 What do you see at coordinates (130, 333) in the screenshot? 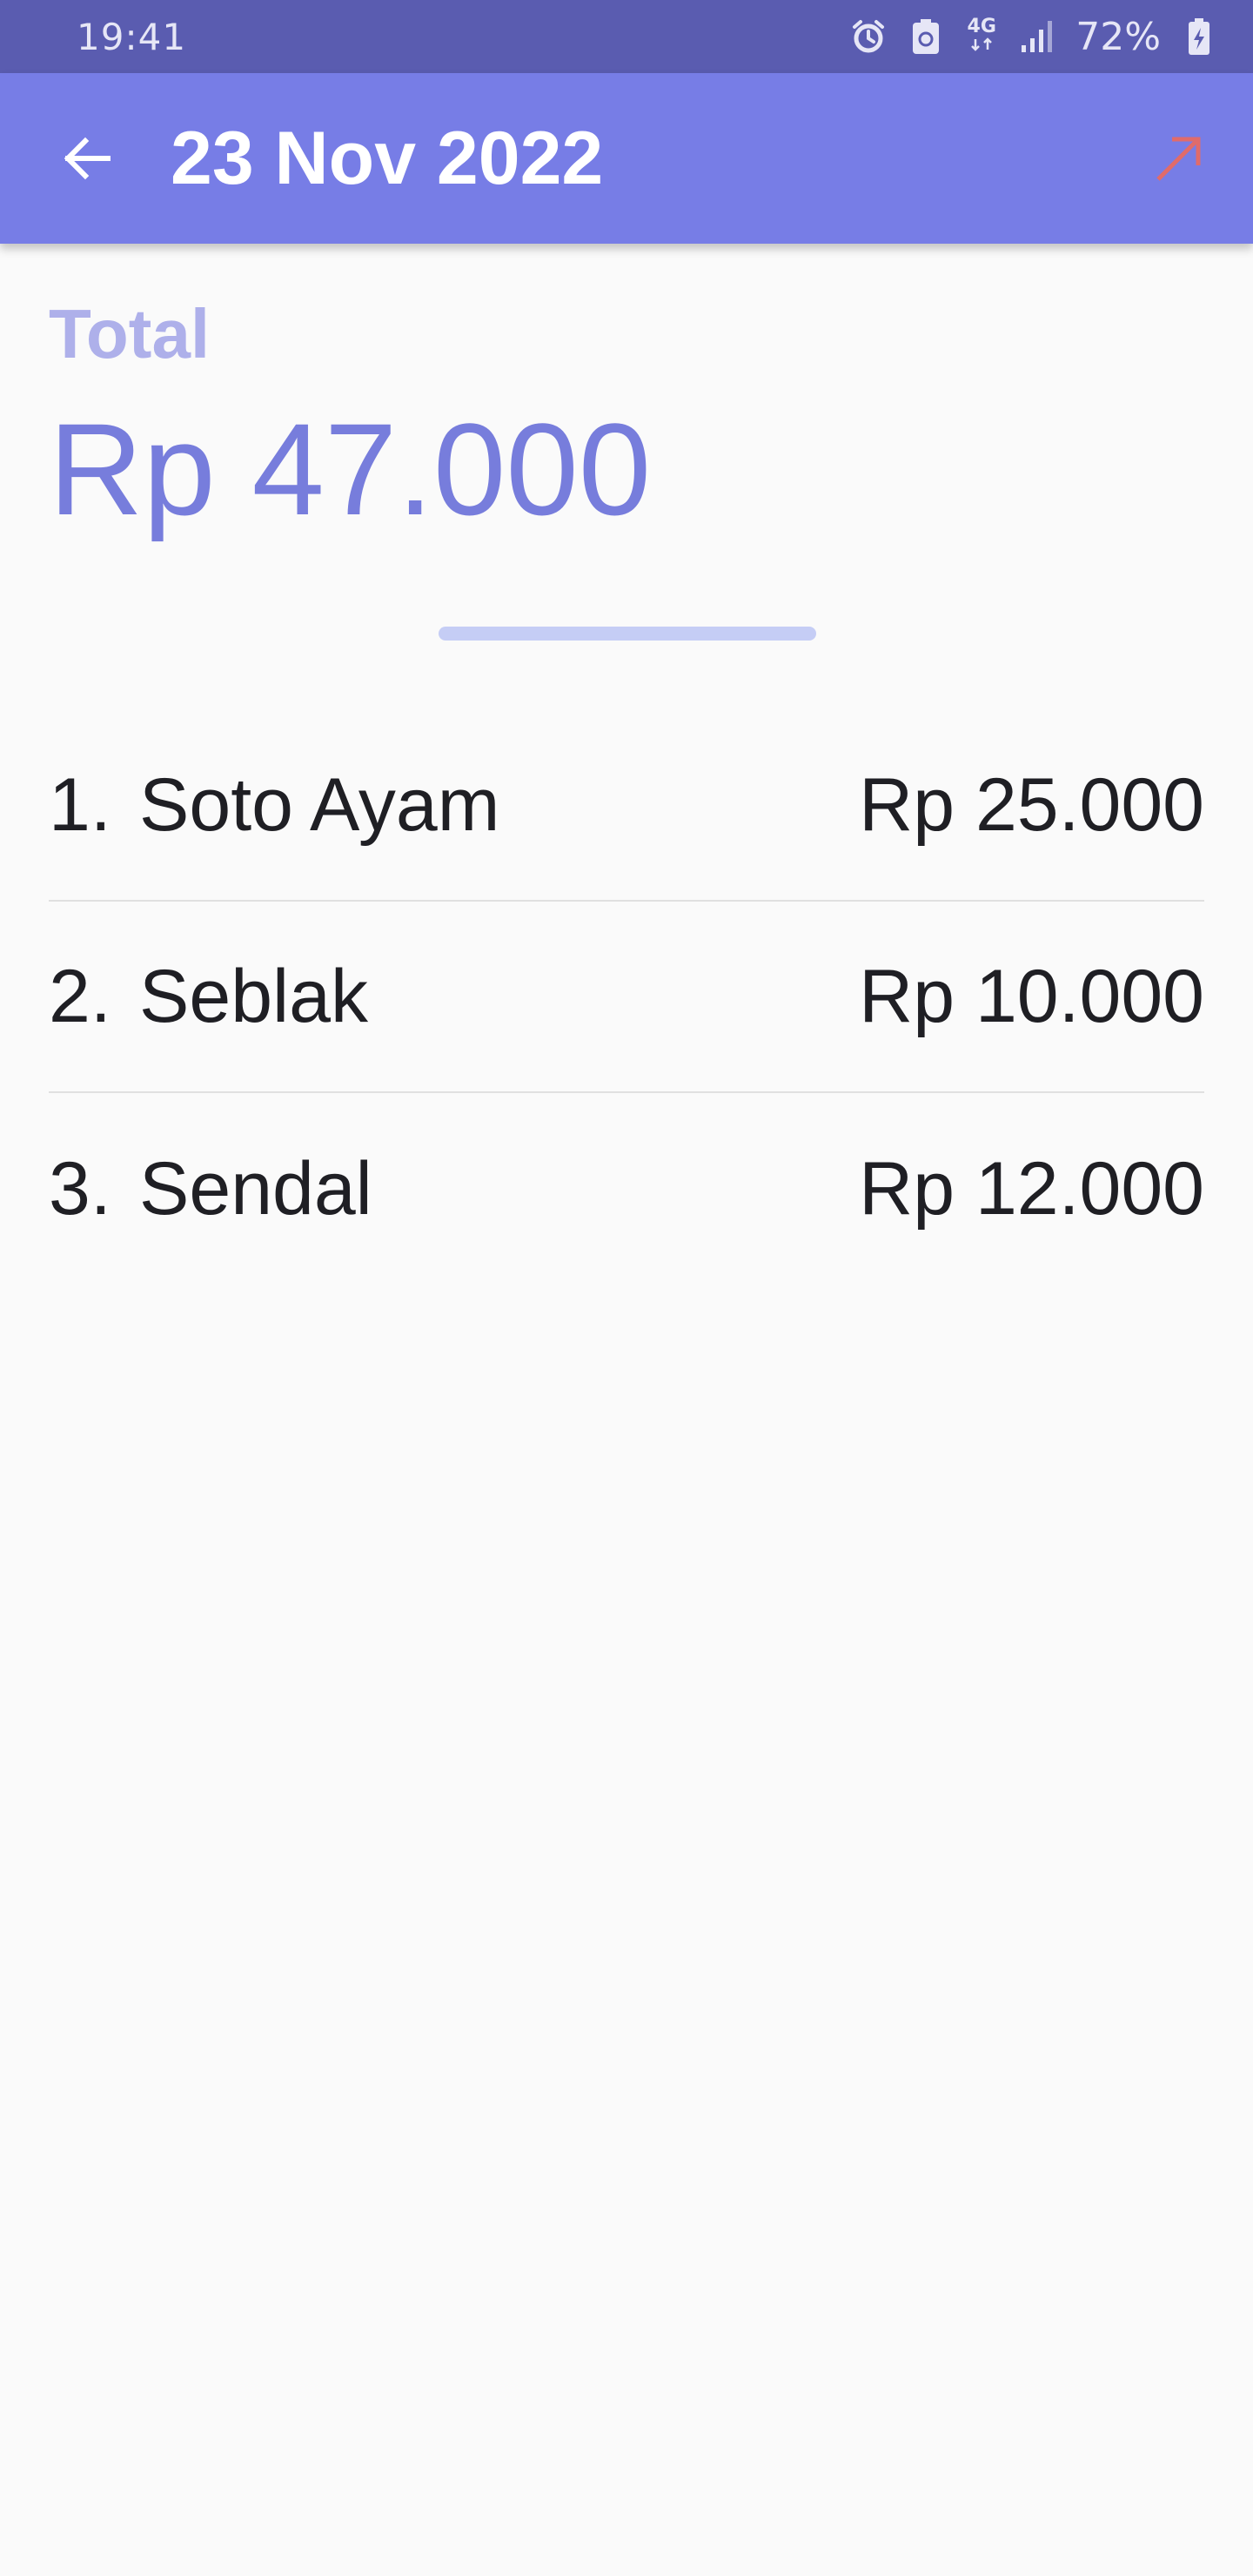
I see `total-label: Total` at bounding box center [130, 333].